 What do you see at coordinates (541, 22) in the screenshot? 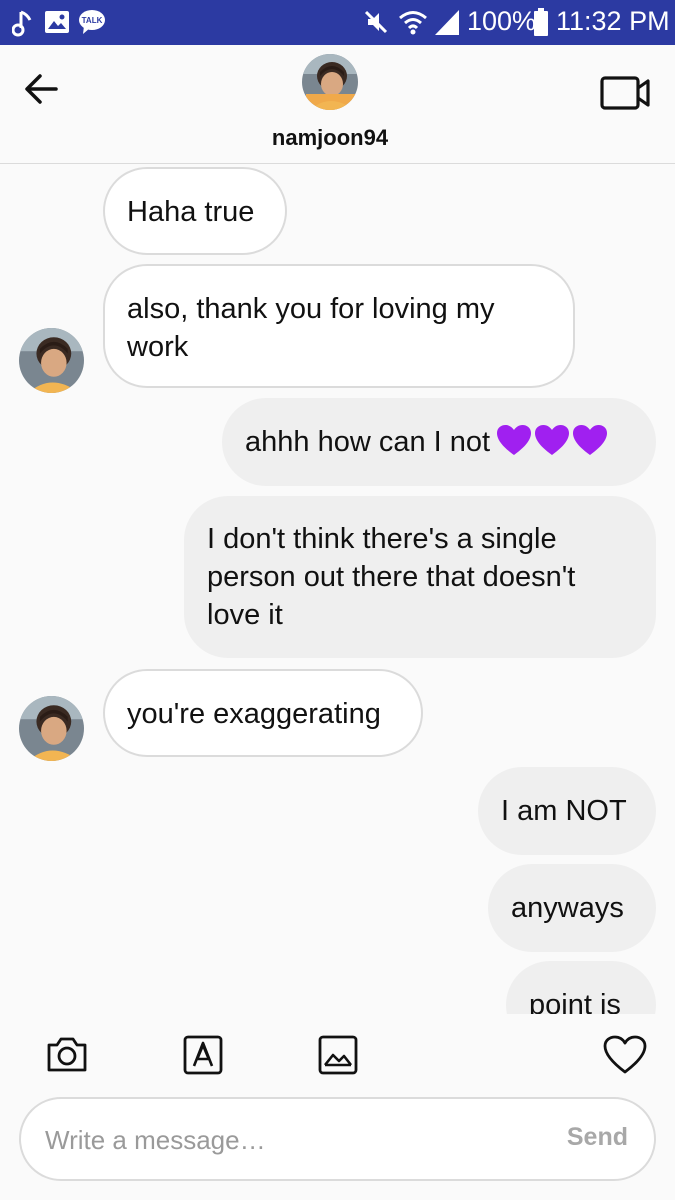
I see `battery-icon` at bounding box center [541, 22].